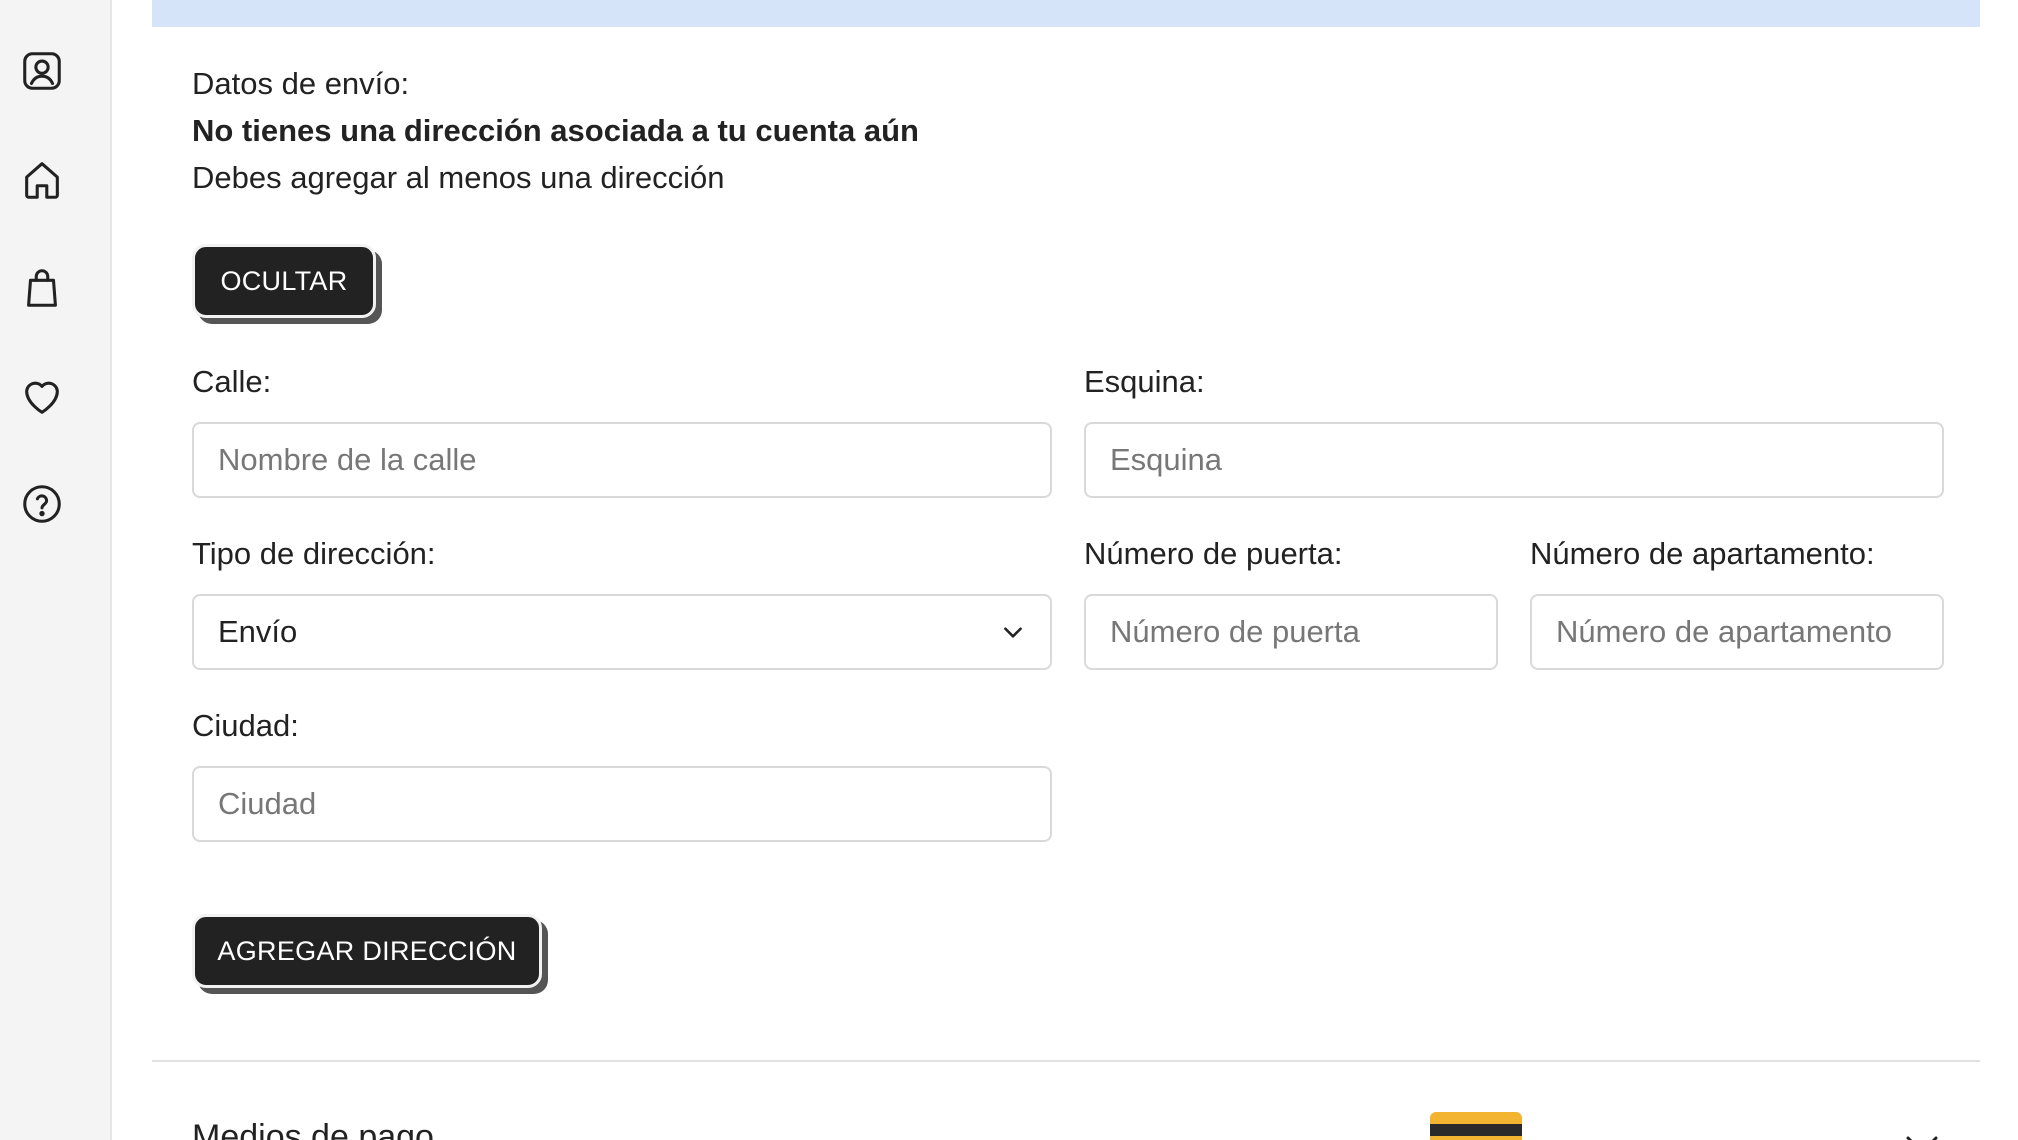  I want to click on section-banner, so click(1066, 13).